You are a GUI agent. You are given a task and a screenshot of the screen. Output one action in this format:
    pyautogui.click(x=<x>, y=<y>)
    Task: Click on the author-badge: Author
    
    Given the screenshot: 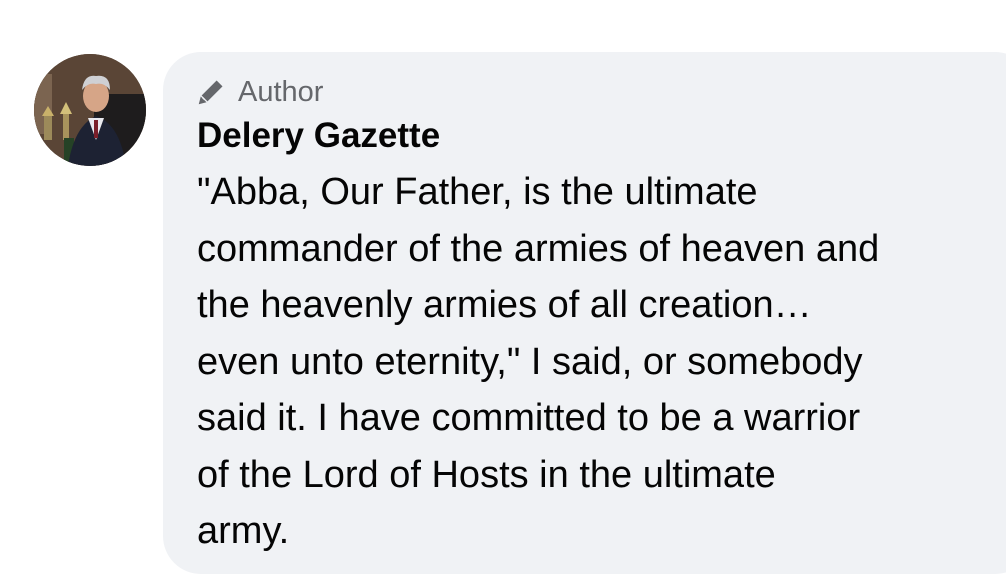 What is the action you would take?
    pyautogui.click(x=259, y=92)
    